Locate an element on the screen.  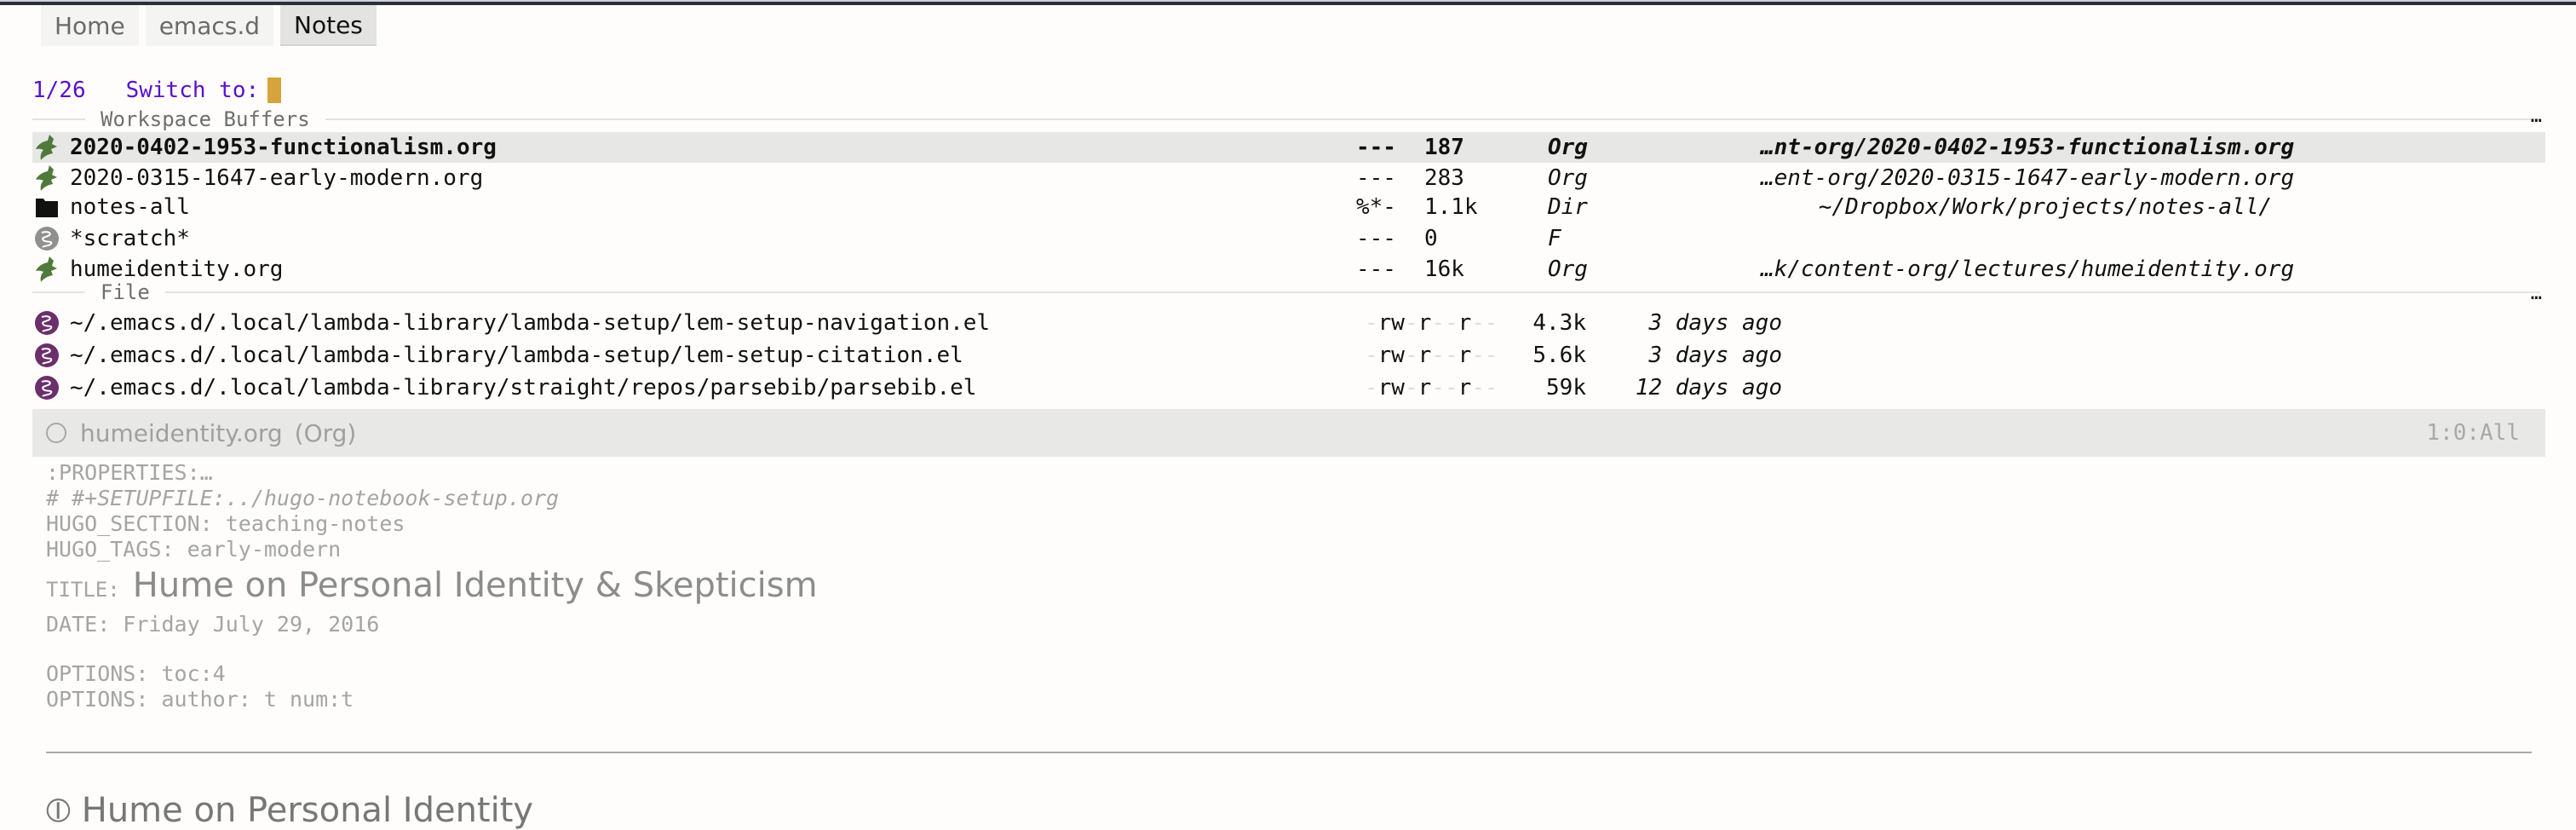
buffer-flags: %*- is located at coordinates (1376, 207).